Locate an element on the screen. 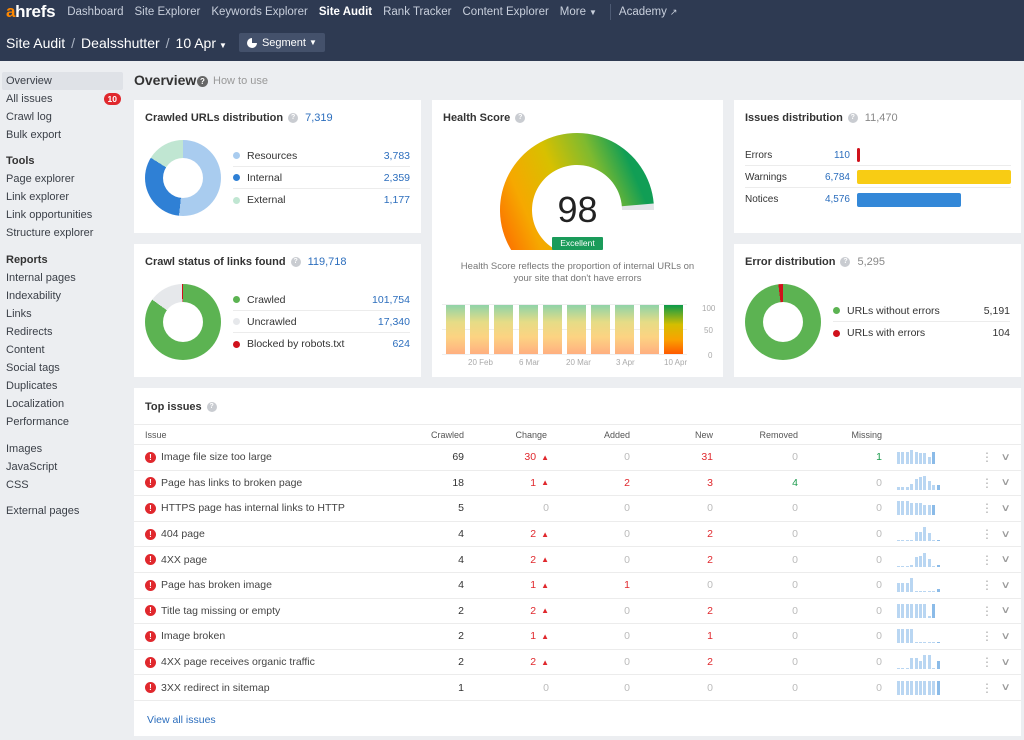 This screenshot has height=740, width=1024. new-value: 3 is located at coordinates (683, 483).